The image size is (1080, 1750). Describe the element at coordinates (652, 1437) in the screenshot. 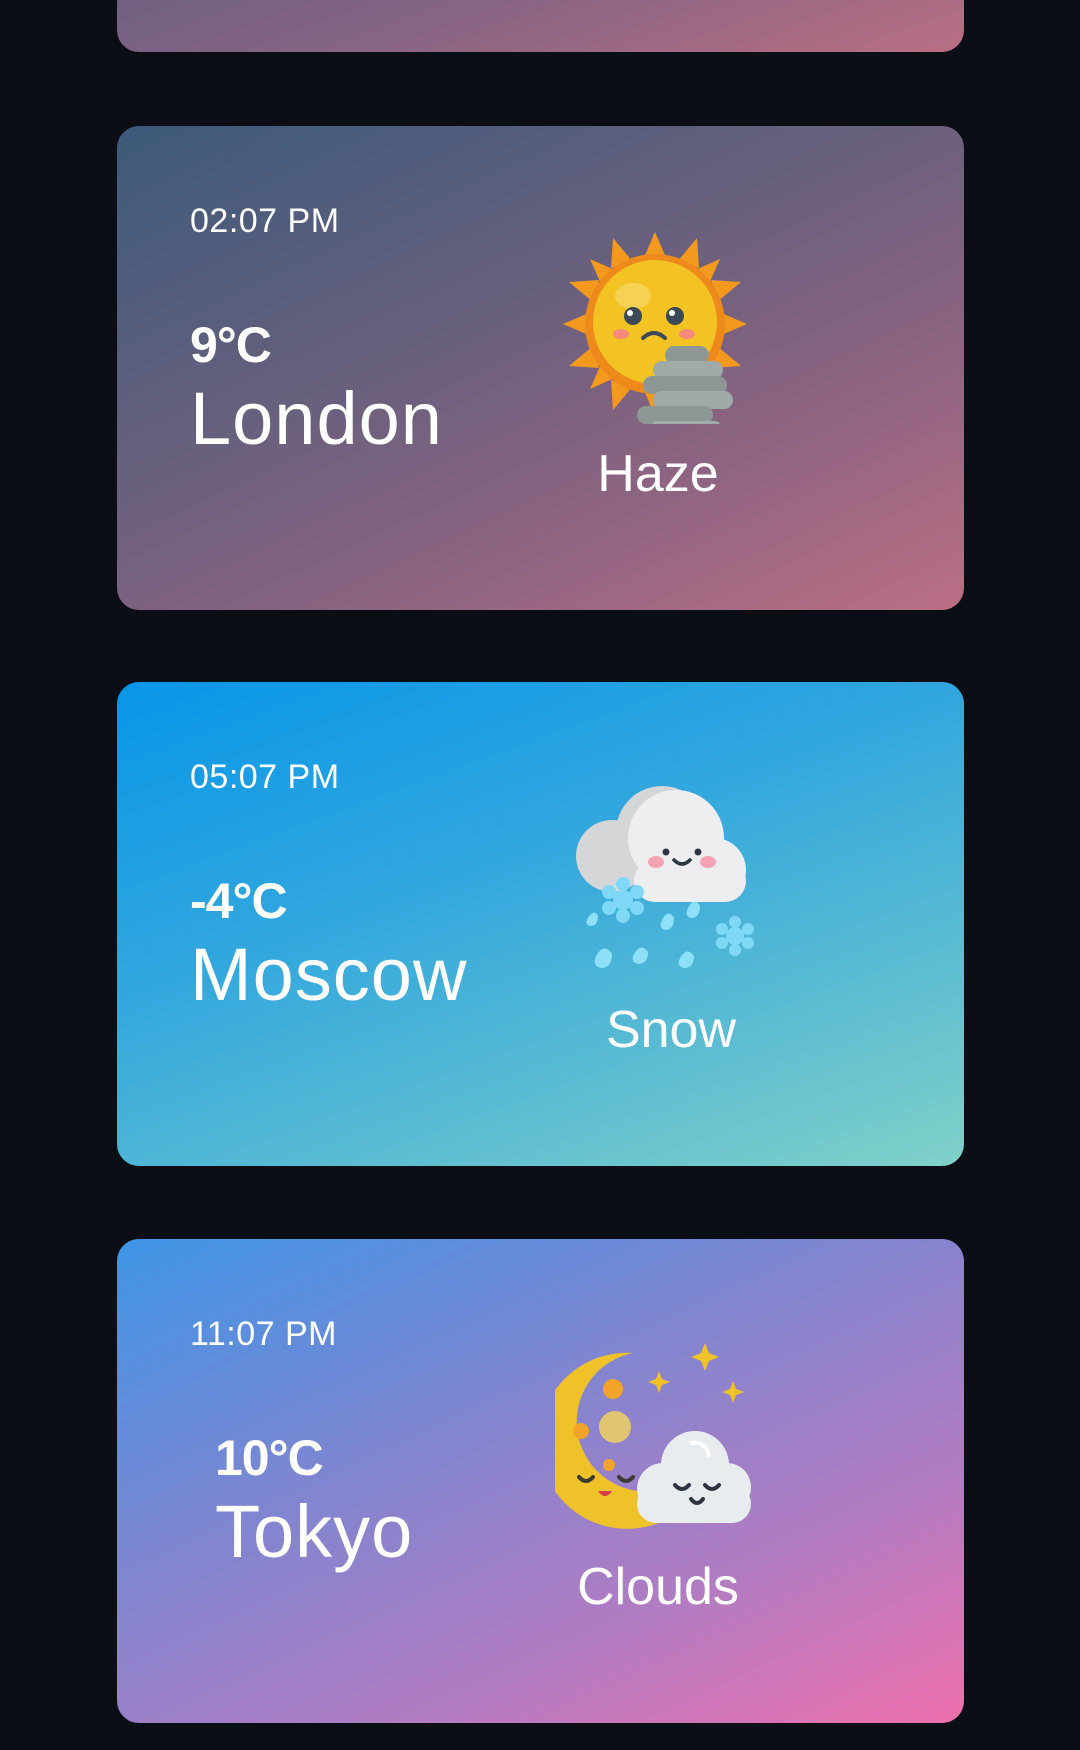

I see `moon-cloud-icon` at that location.